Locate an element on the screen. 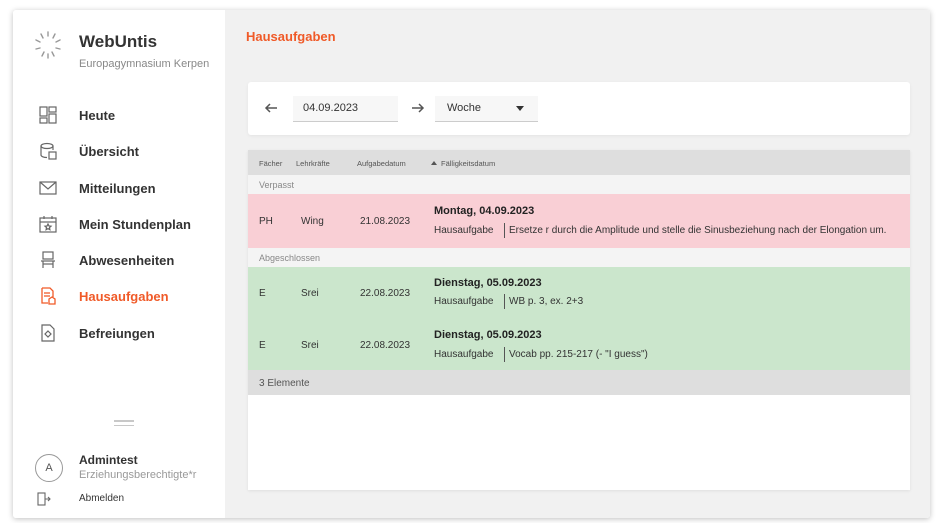 The width and height of the screenshot is (938, 523). user-role: Erziehungsberechtigte*r is located at coordinates (138, 475).